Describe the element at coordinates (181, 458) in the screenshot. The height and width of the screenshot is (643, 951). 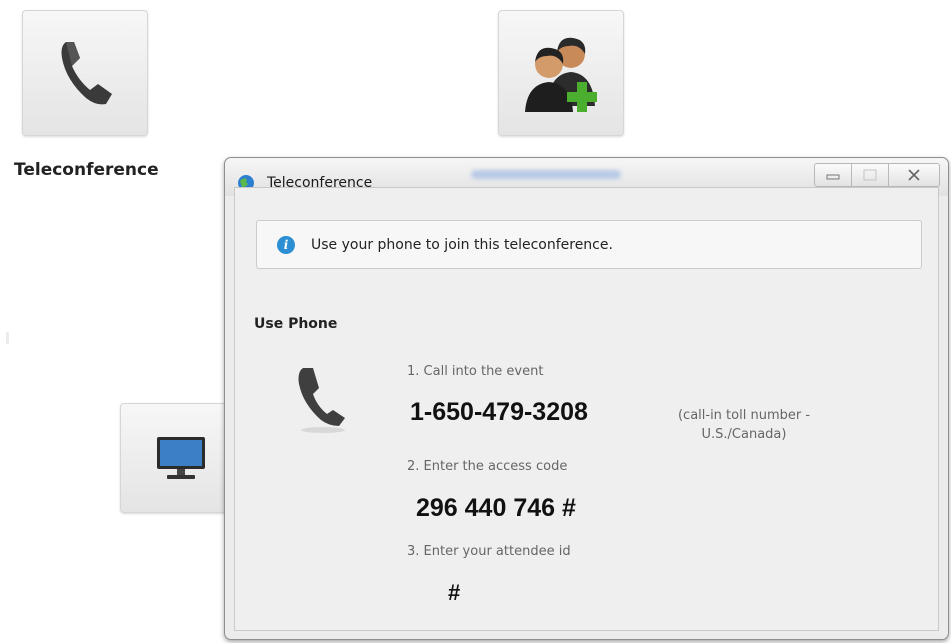
I see `monitor-icon` at that location.